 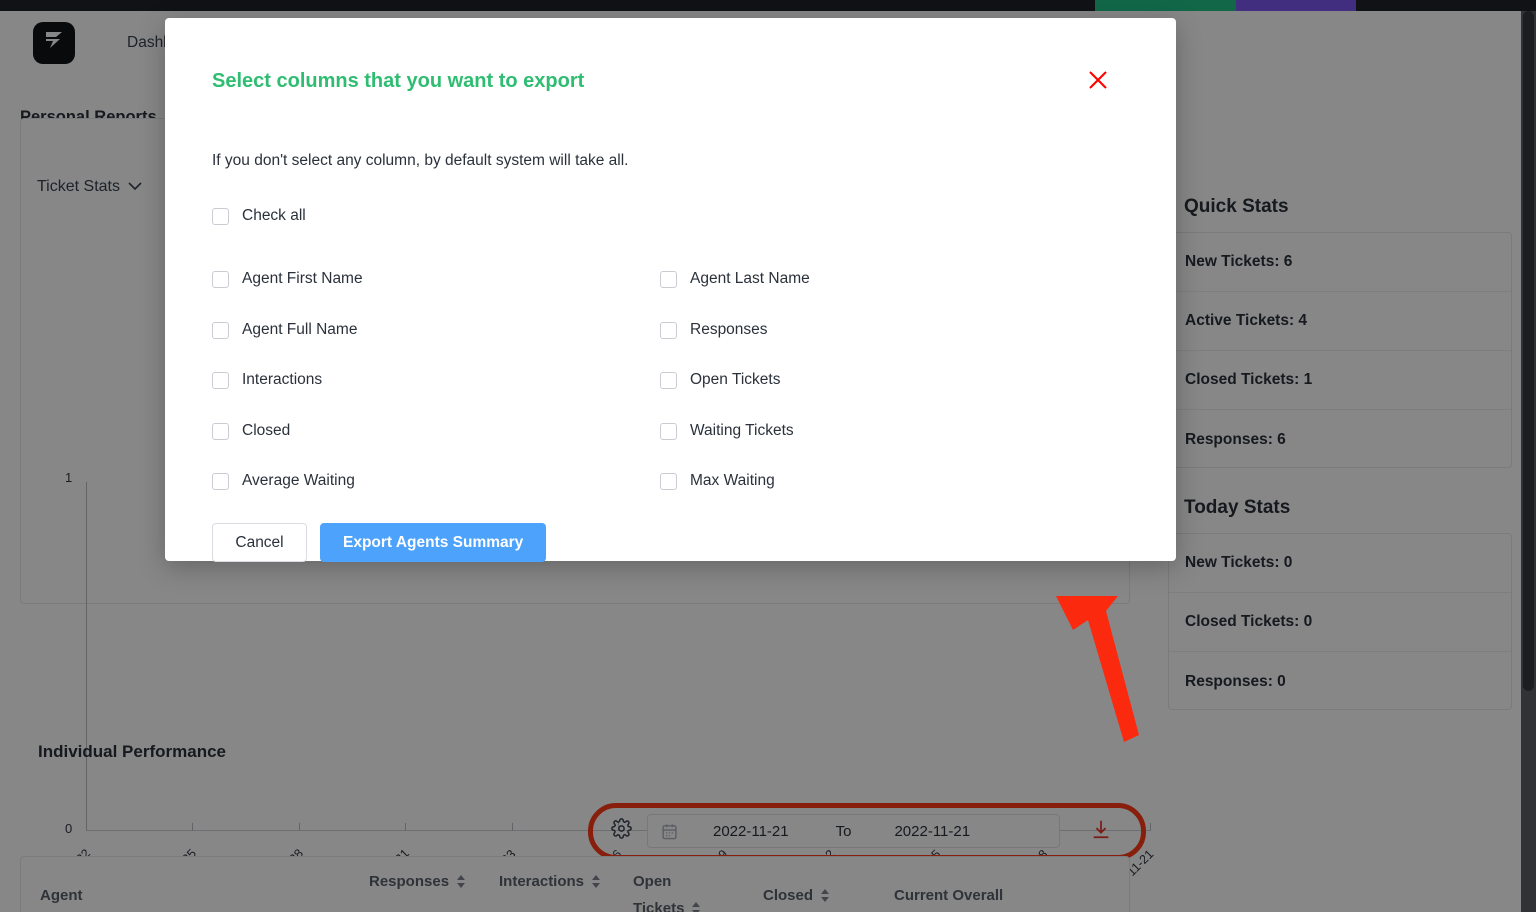 I want to click on modal-actions: Cancel Export Agents Summary, so click(x=379, y=542).